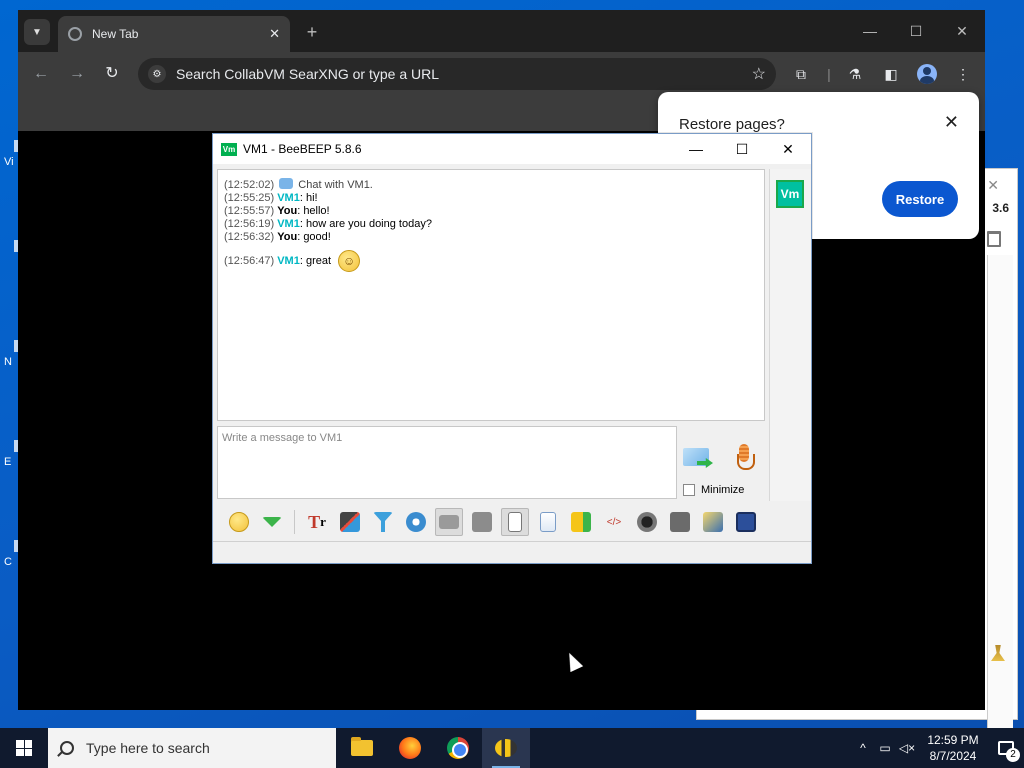 The height and width of the screenshot is (768, 1024). Describe the element at coordinates (699, 459) in the screenshot. I see `send-message-icon` at that location.